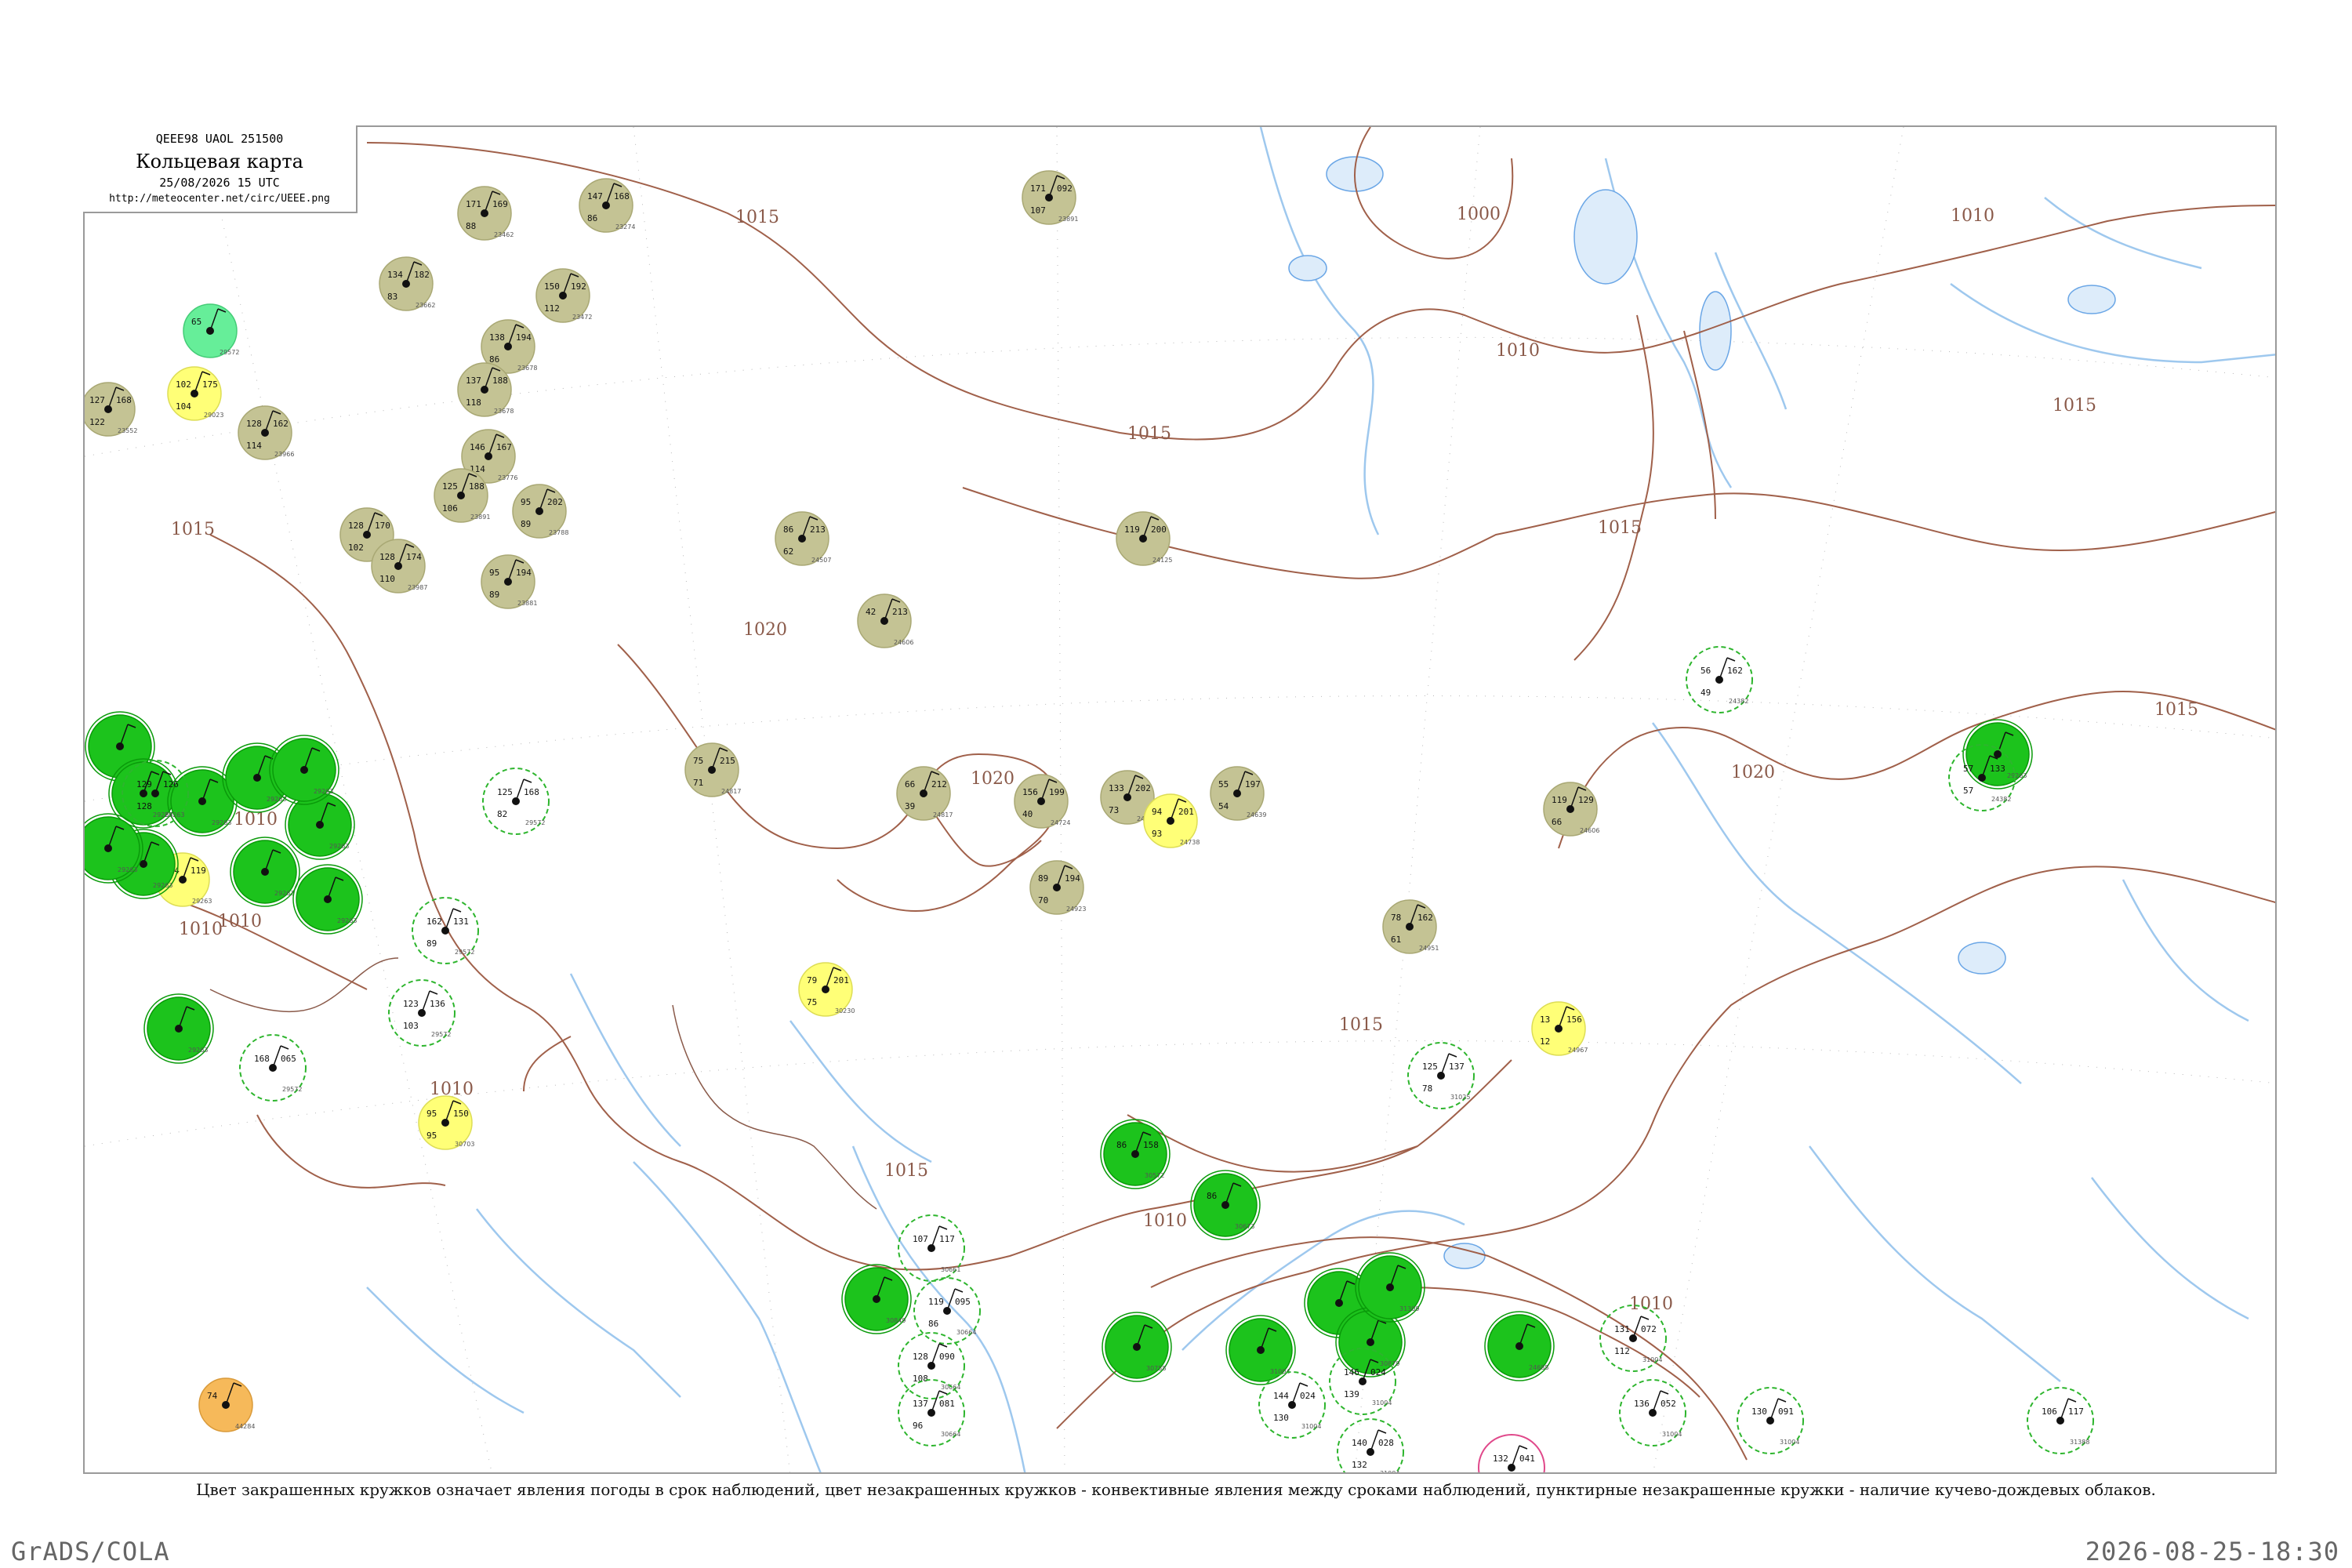 The image size is (2352, 1568). What do you see at coordinates (407, 283) in the screenshot?
I see `weather-station: 134 182 83 23662` at bounding box center [407, 283].